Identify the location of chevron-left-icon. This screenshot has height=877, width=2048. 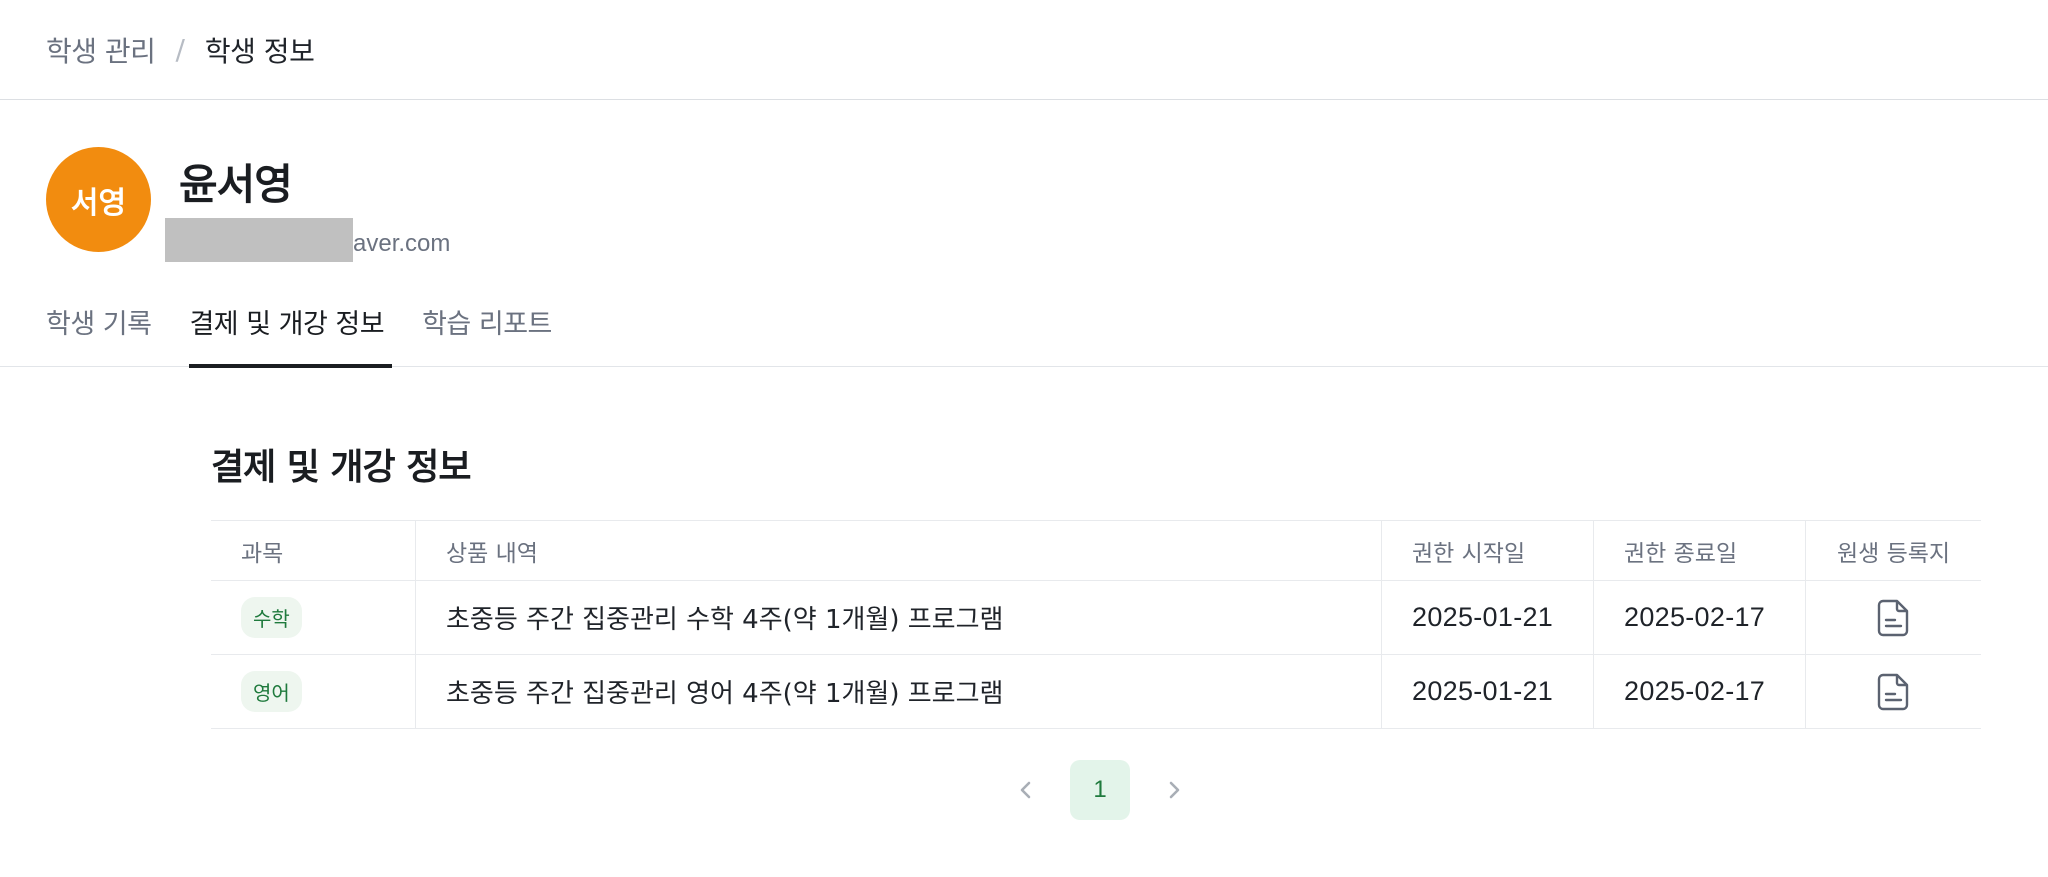
(1025, 790).